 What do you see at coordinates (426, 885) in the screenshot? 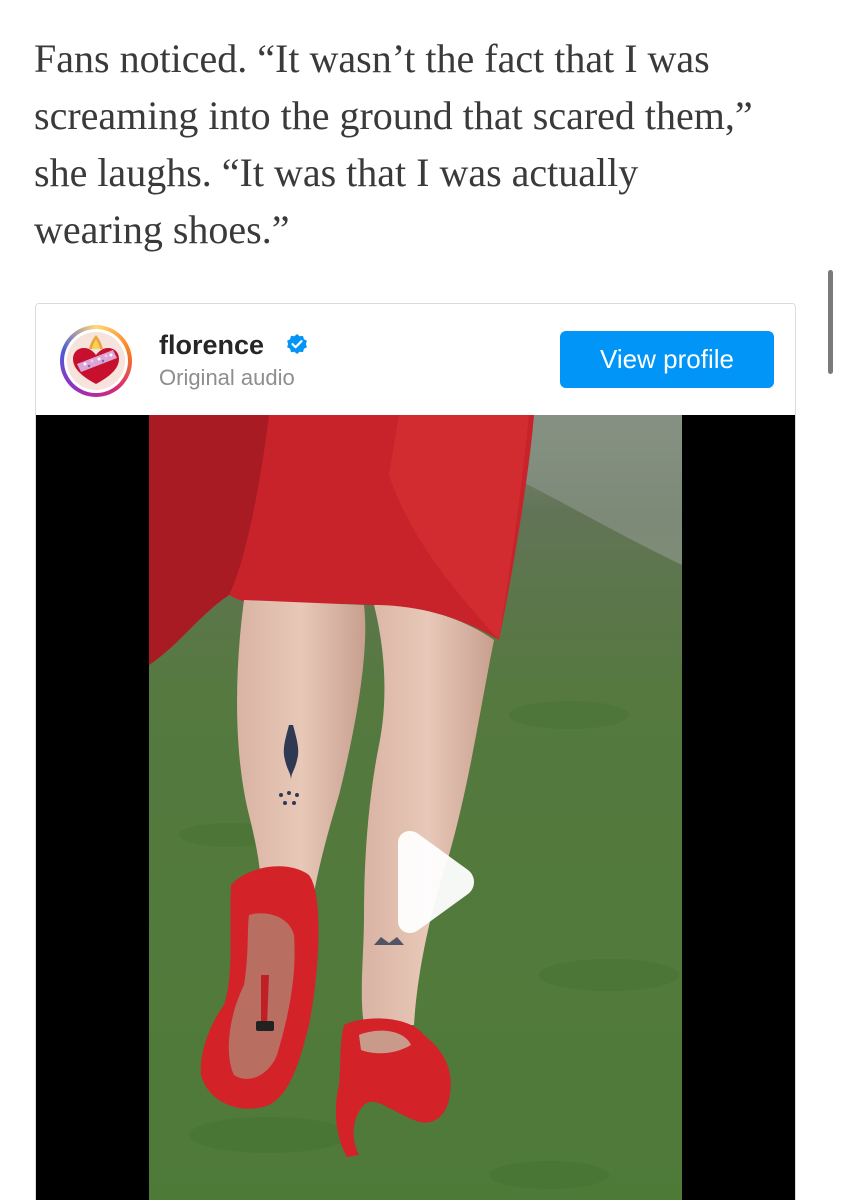
I see `play-icon` at bounding box center [426, 885].